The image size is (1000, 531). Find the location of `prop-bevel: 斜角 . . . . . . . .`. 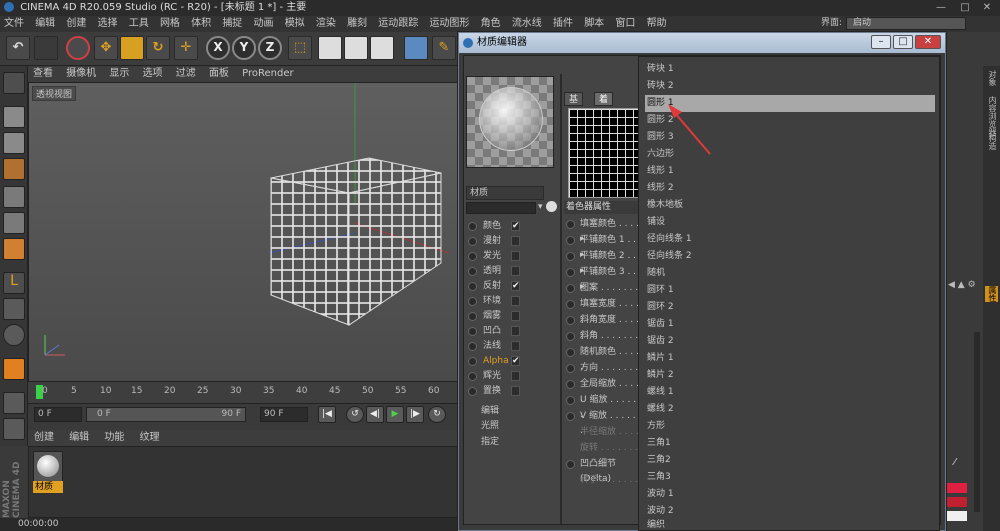

prop-bevel: 斜角 . . . . . . . . is located at coordinates (604, 336).